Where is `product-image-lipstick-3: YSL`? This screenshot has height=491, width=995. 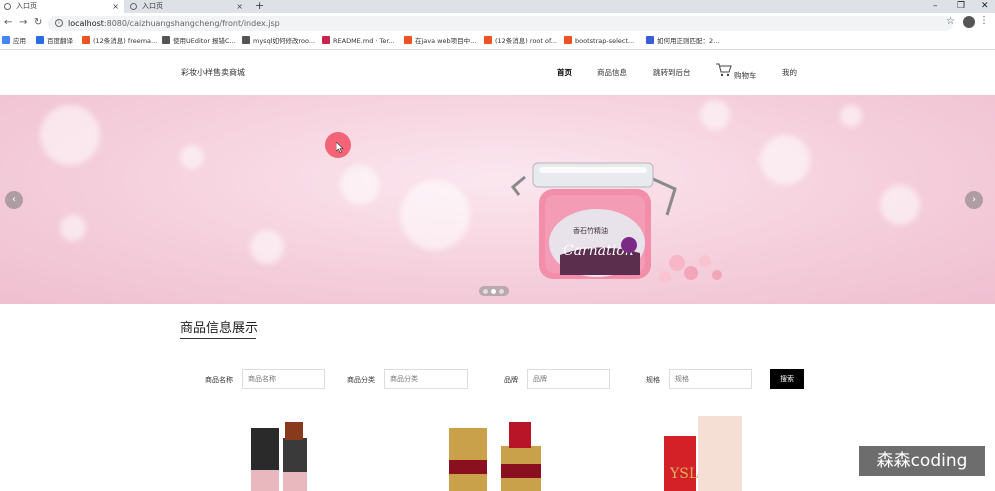
product-image-lipstick-3: YSL is located at coordinates (702, 450).